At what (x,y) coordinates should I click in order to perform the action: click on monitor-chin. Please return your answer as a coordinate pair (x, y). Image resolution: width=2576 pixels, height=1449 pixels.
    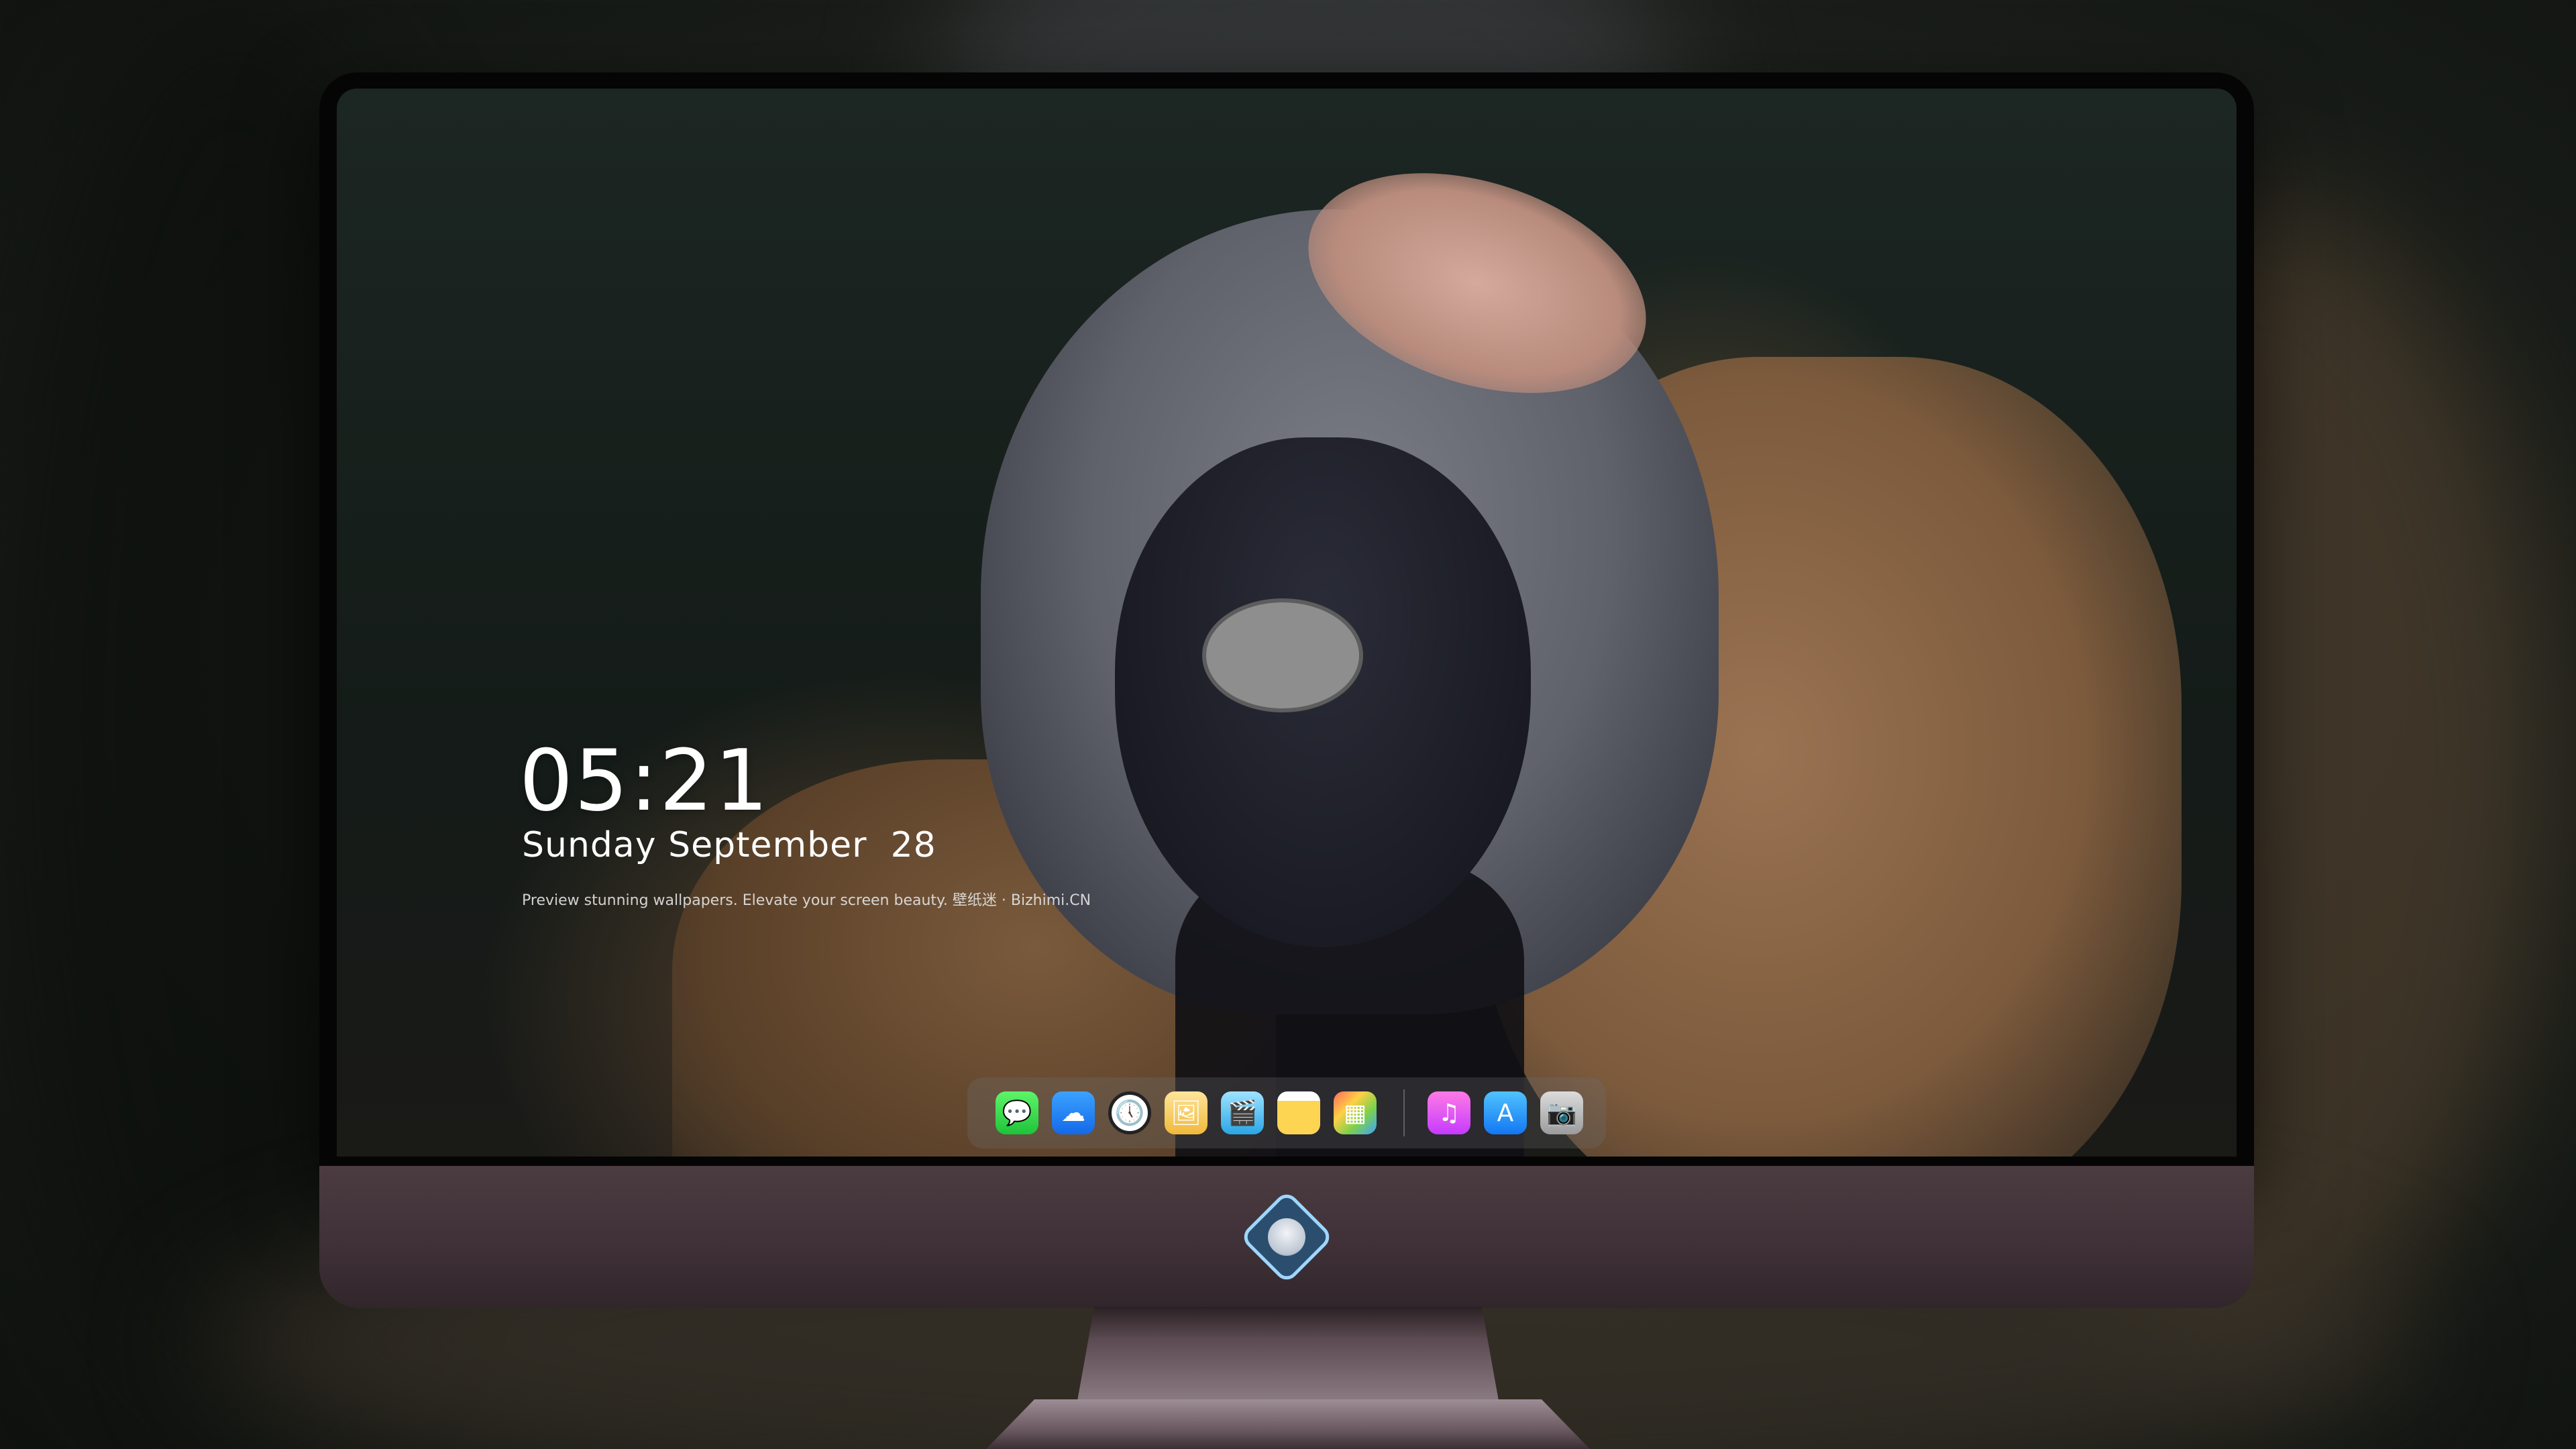
    Looking at the image, I should click on (1286, 1237).